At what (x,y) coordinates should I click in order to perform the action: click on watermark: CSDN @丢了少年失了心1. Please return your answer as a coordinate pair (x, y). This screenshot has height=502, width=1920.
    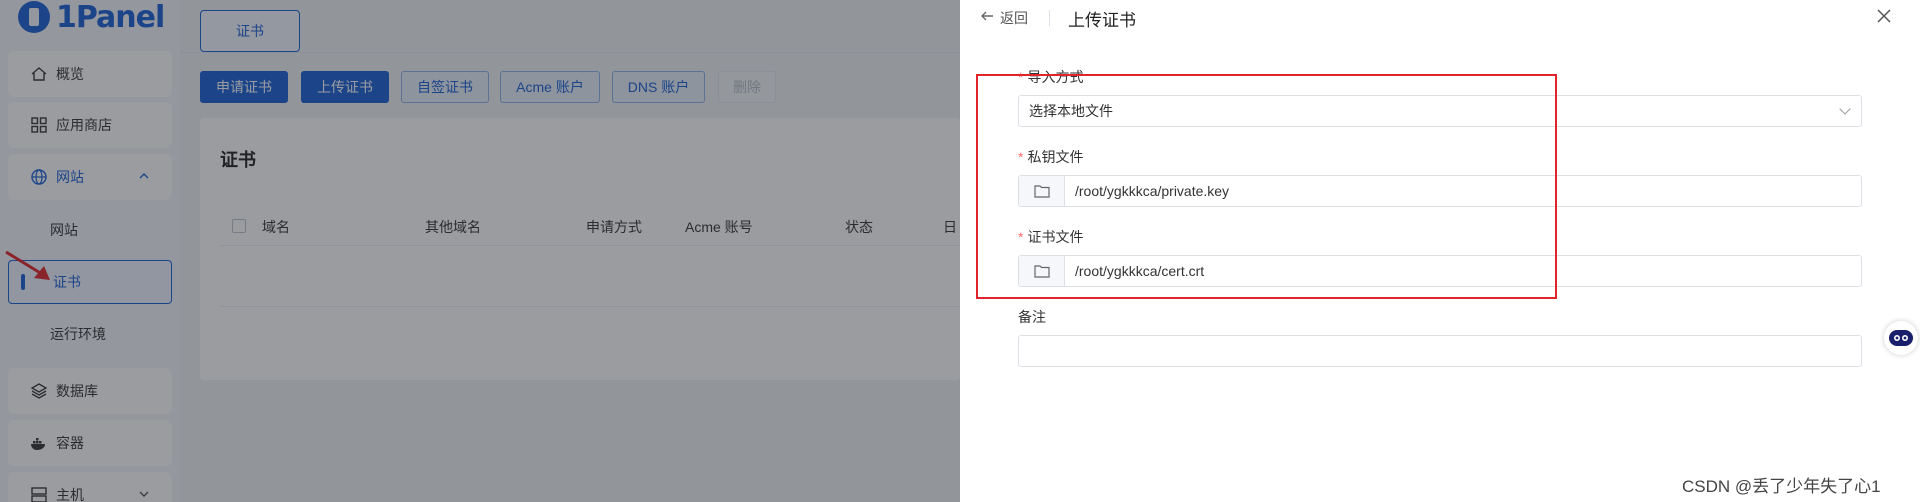
    Looking at the image, I should click on (1781, 486).